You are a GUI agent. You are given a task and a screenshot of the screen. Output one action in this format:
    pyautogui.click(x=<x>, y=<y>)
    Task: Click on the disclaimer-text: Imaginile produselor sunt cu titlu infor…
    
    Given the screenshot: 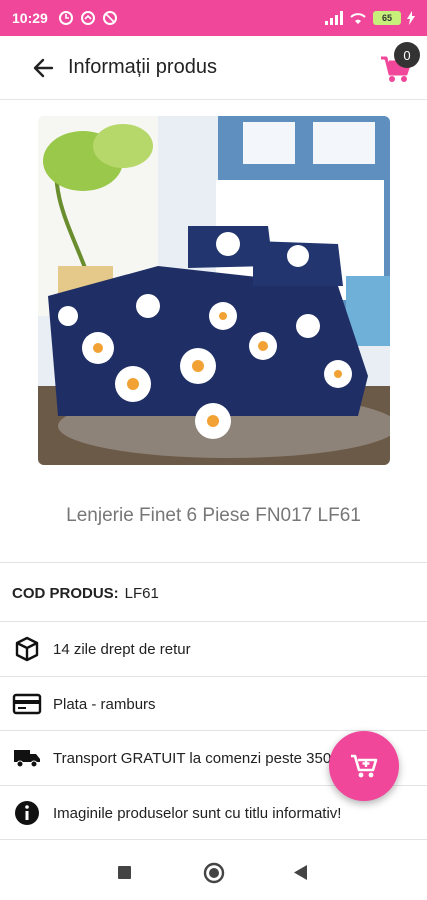 What is the action you would take?
    pyautogui.click(x=197, y=813)
    